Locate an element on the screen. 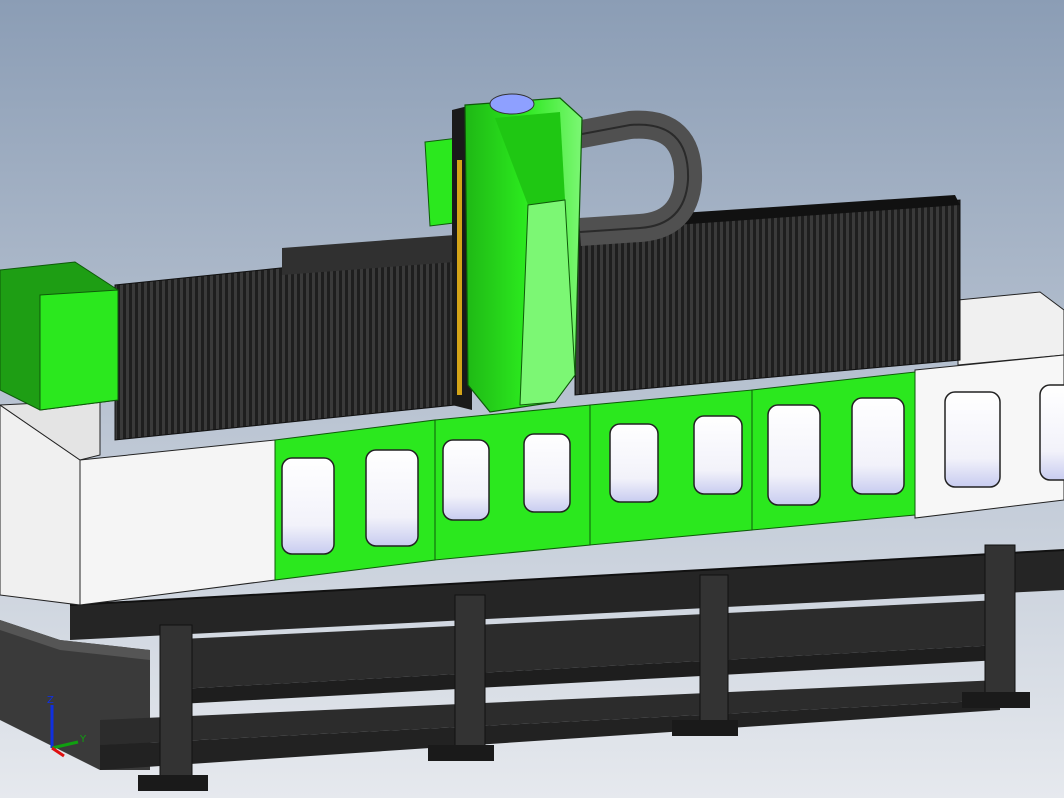 This screenshot has width=1064, height=798. z-linear-rail is located at coordinates (459, 277).